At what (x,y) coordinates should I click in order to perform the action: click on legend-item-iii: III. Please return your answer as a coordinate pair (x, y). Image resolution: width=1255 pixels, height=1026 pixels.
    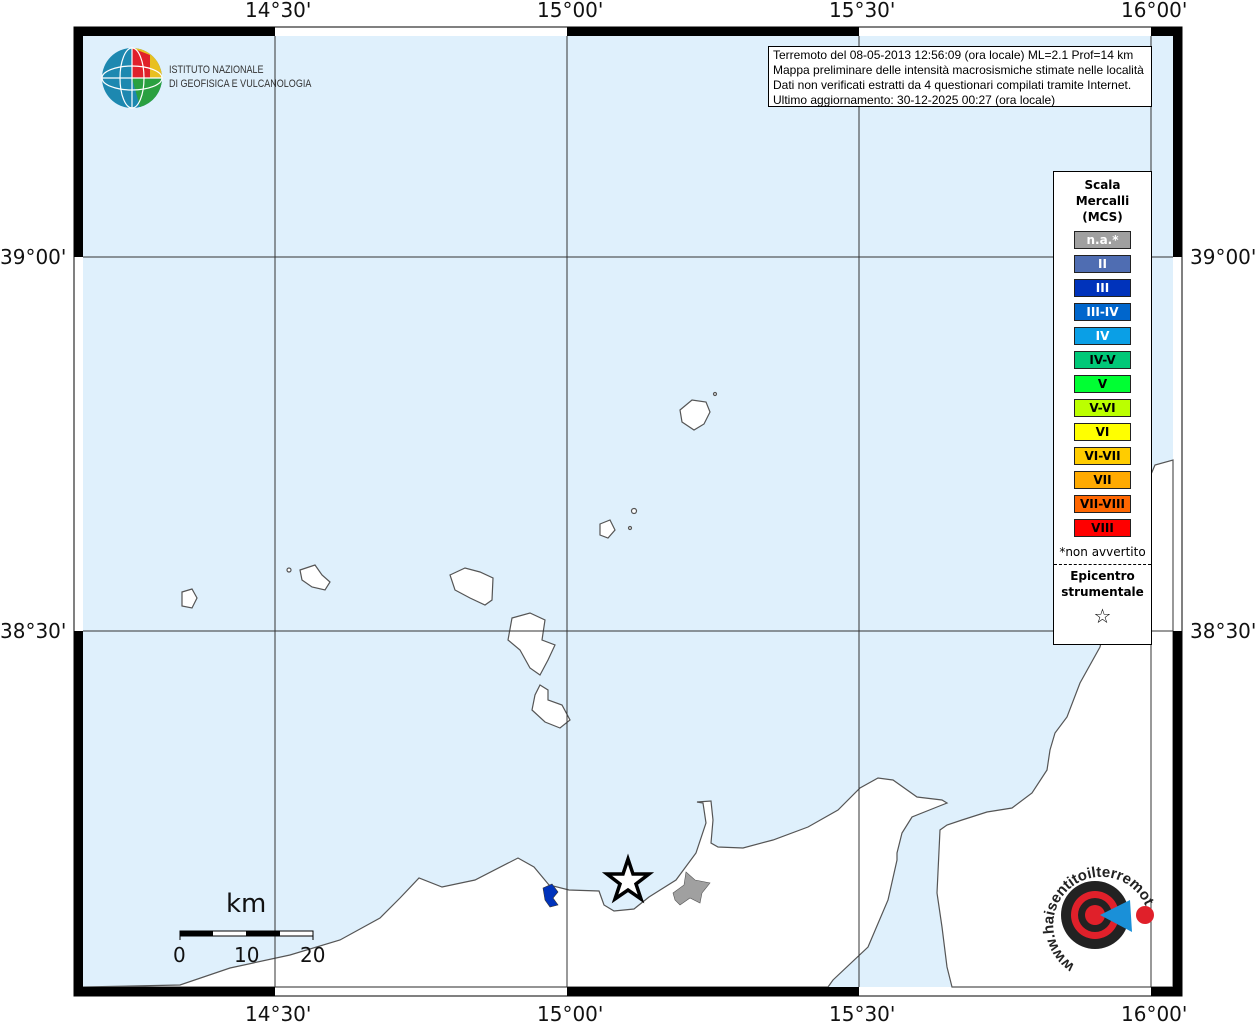
    Looking at the image, I should click on (1102, 288).